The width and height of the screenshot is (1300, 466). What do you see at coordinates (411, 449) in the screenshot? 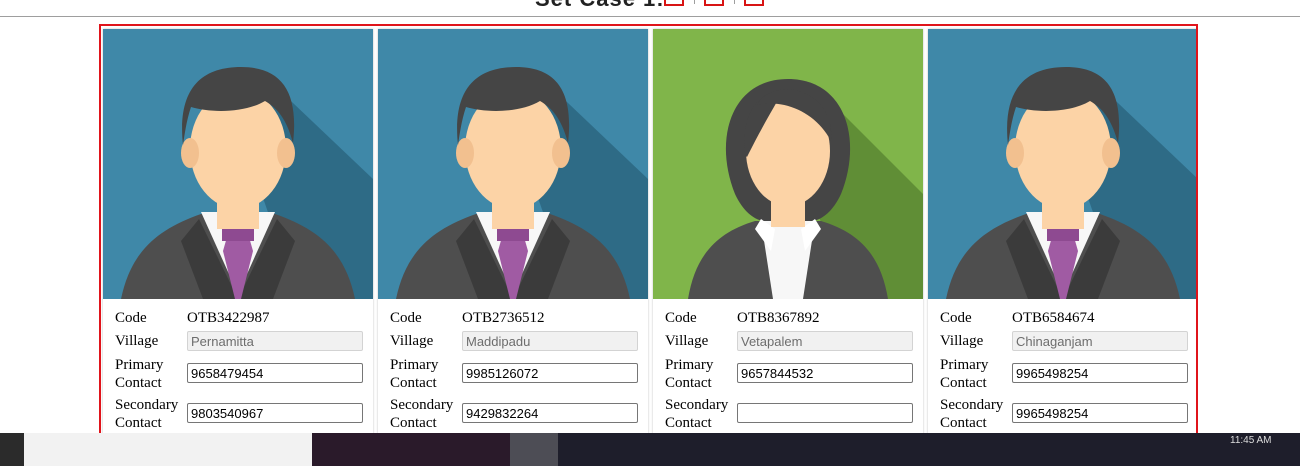
I see `taskbar-apps` at bounding box center [411, 449].